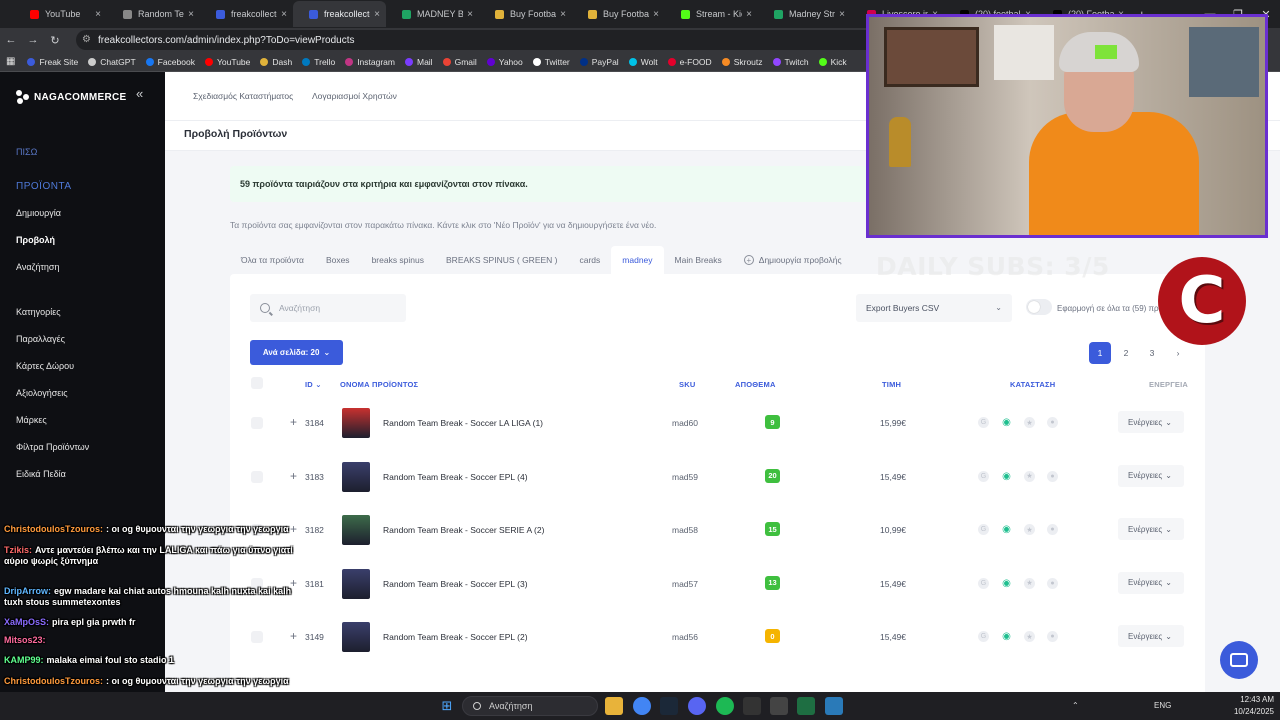  I want to click on sidebar-item: Παραλλαγές, so click(40, 339).